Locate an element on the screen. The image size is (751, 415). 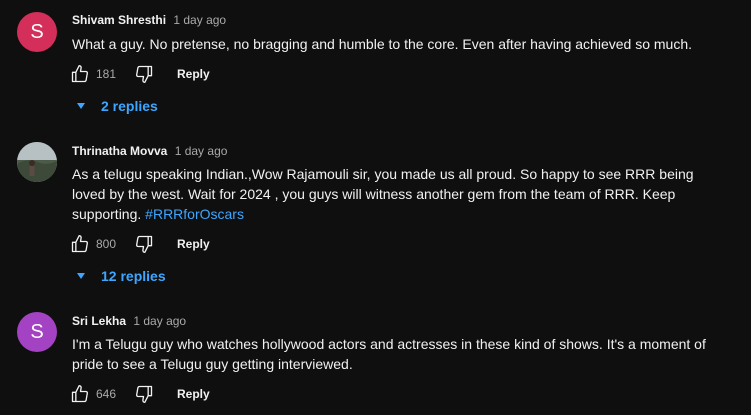
comment-author: Shivam Shresthi is located at coordinates (119, 20).